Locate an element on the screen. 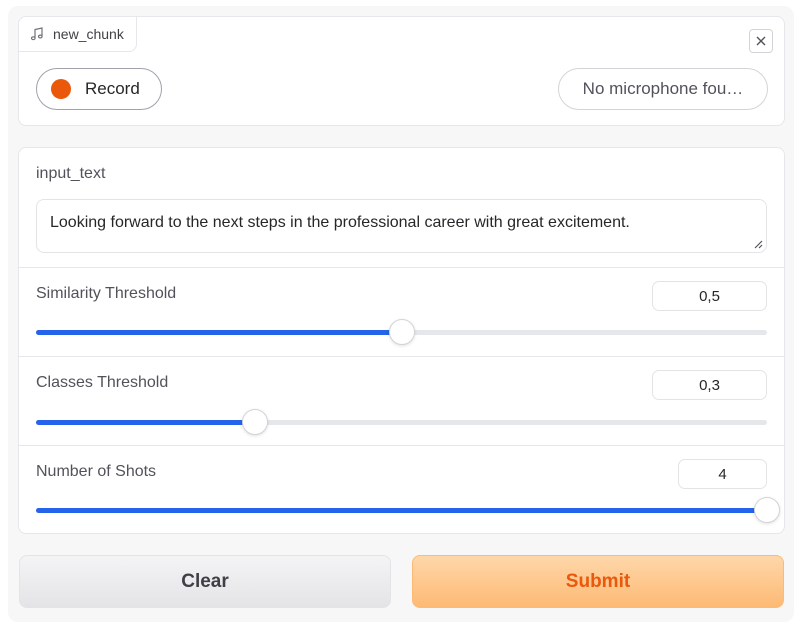  record-label: Record is located at coordinates (112, 88).